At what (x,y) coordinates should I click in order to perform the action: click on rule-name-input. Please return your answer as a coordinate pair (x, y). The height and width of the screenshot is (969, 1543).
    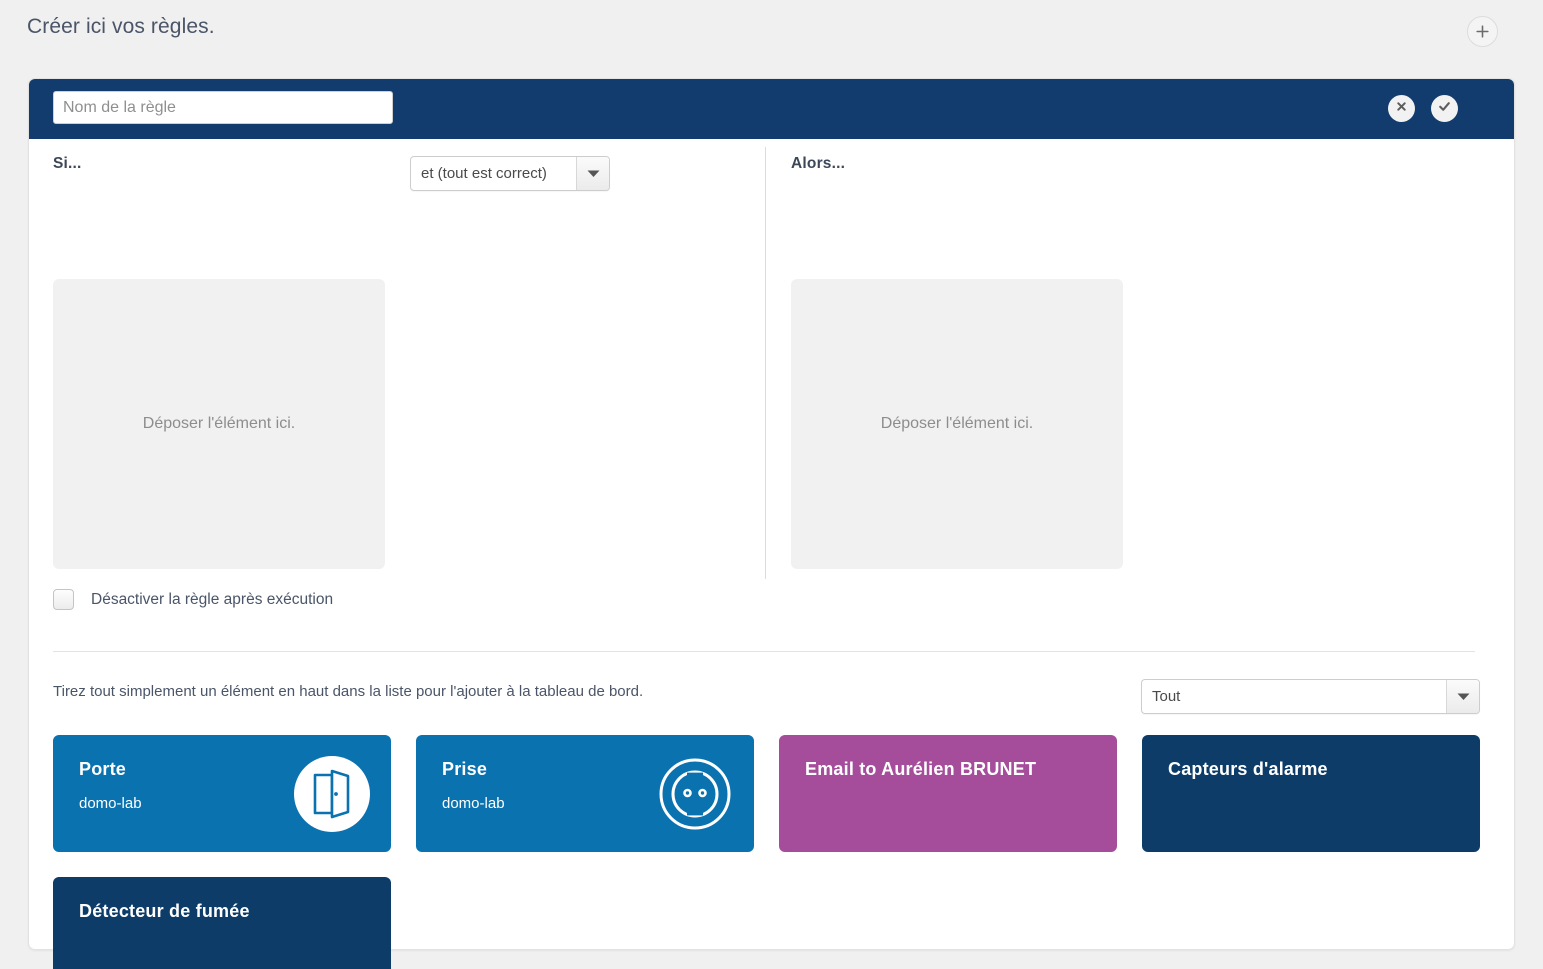
    Looking at the image, I should click on (223, 107).